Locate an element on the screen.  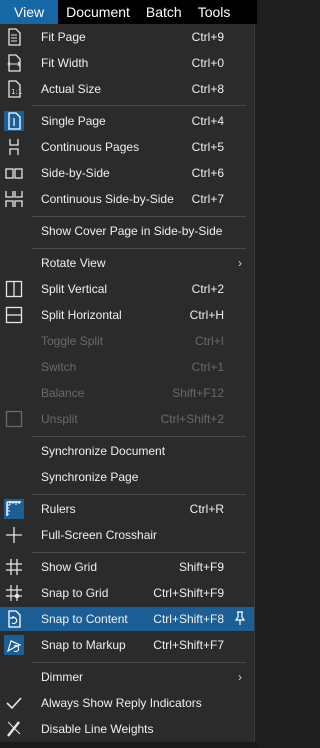
shortcut: Ctrl+I is located at coordinates (209, 341).